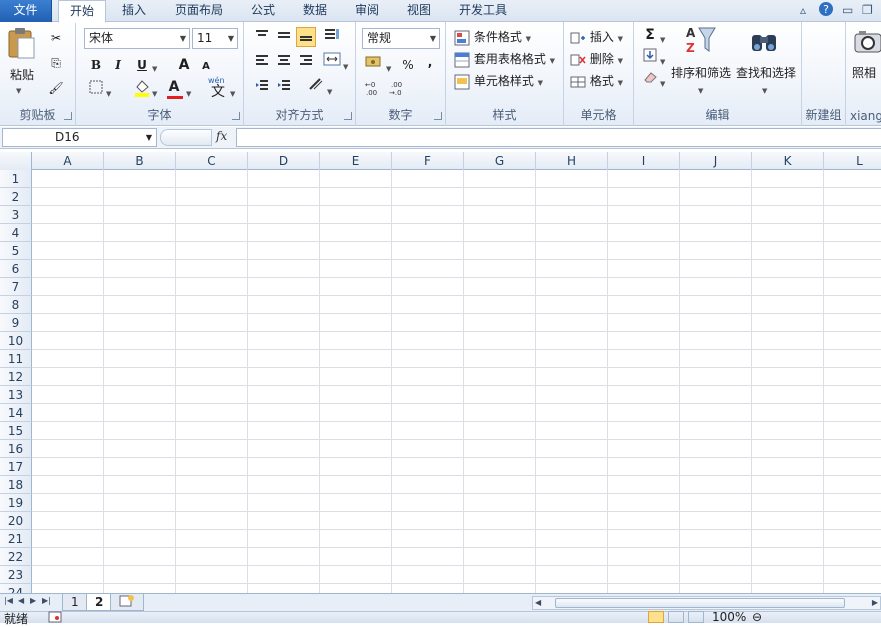  I want to click on conditional-formatting-button: 条件格式 ▼, so click(492, 37).